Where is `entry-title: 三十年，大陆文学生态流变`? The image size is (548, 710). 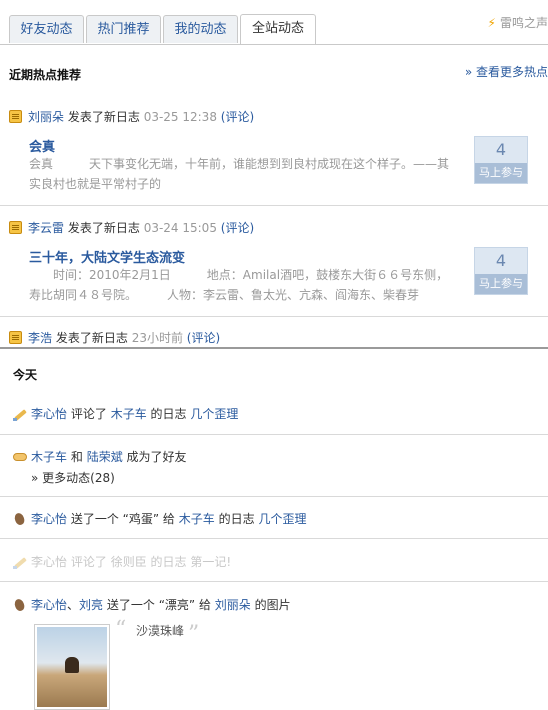 entry-title: 三十年，大陆文学生态流变 is located at coordinates (107, 256).